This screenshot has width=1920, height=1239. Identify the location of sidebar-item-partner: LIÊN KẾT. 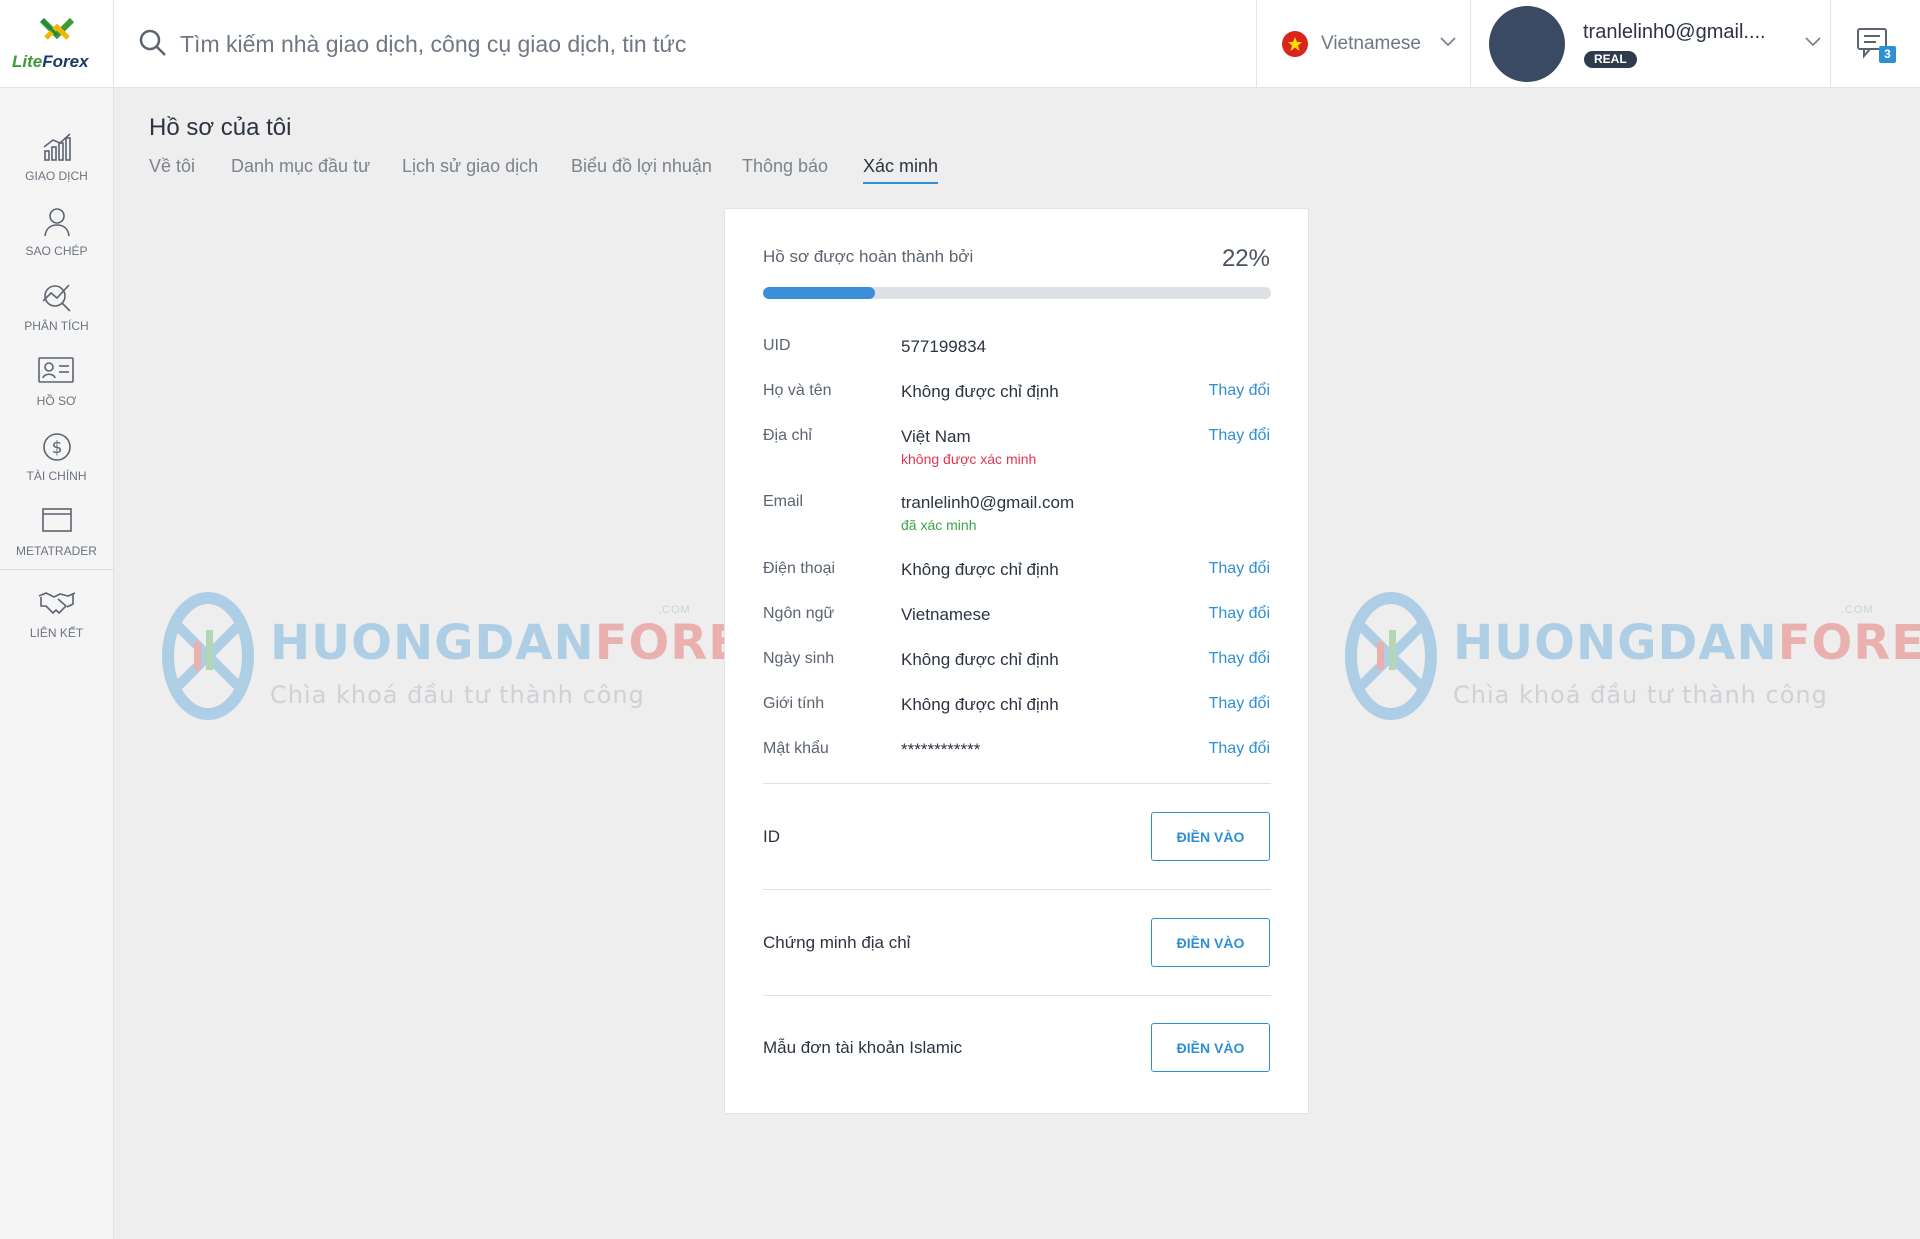
(56, 625).